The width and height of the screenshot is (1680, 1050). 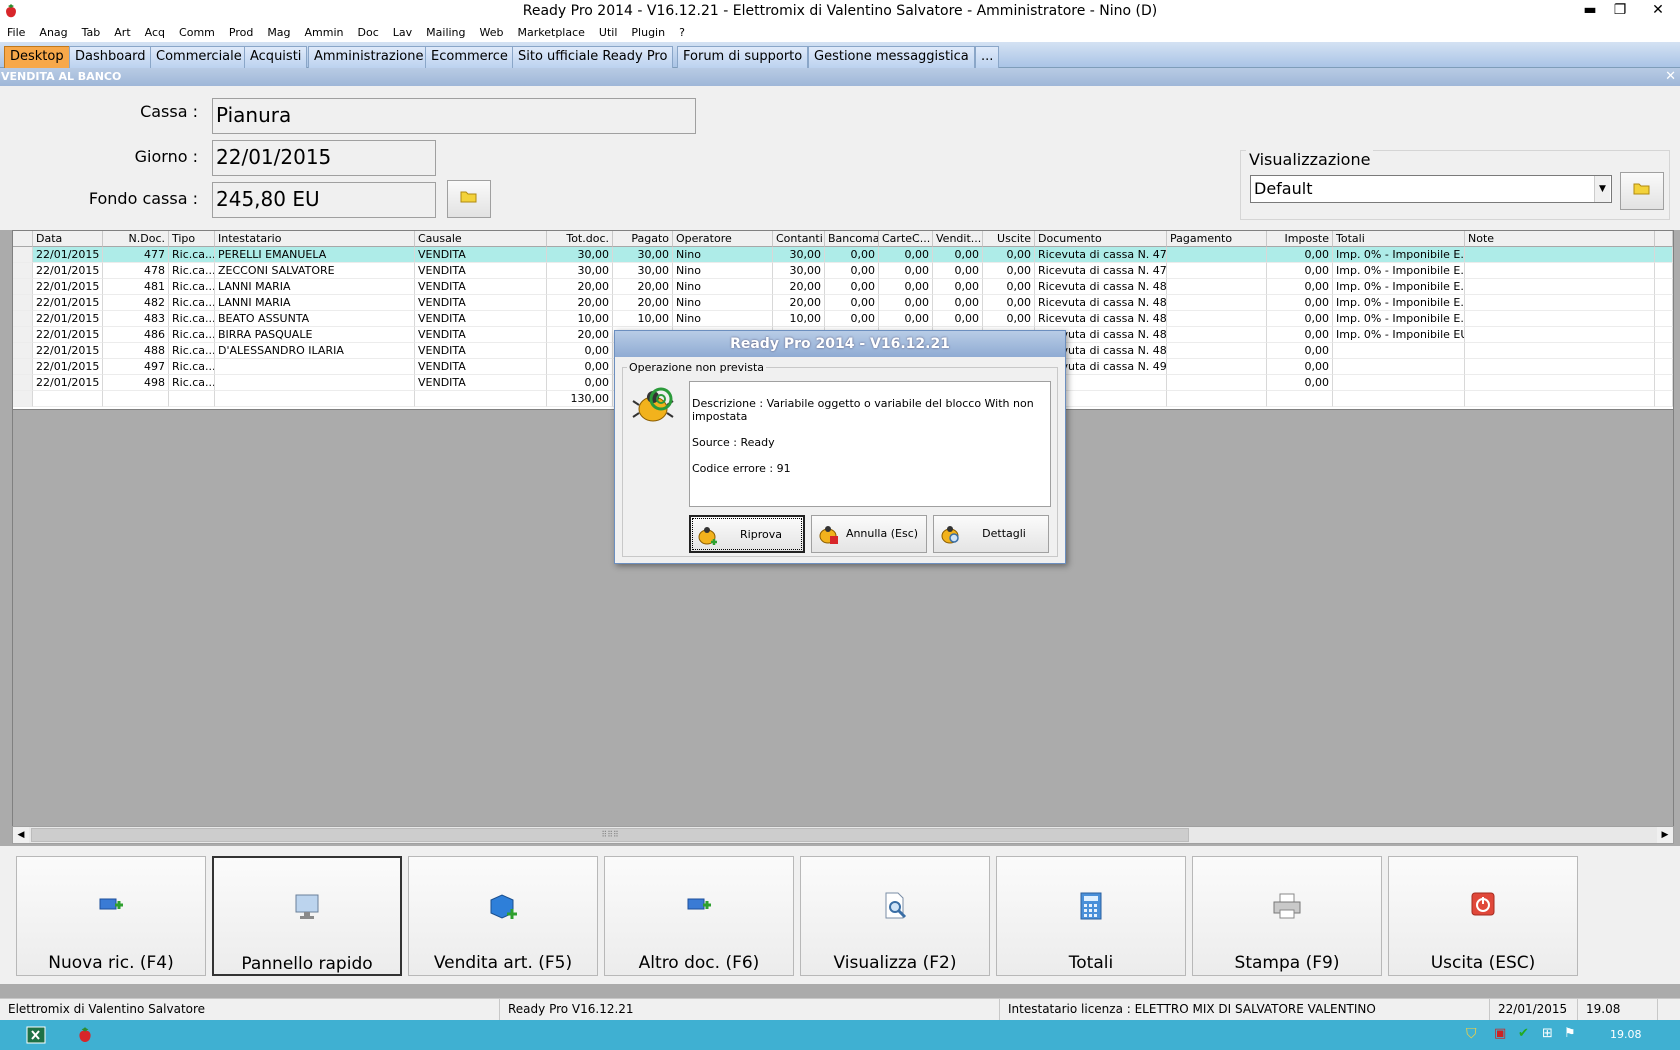 I want to click on strawberry-app-icon, so click(x=11, y=11).